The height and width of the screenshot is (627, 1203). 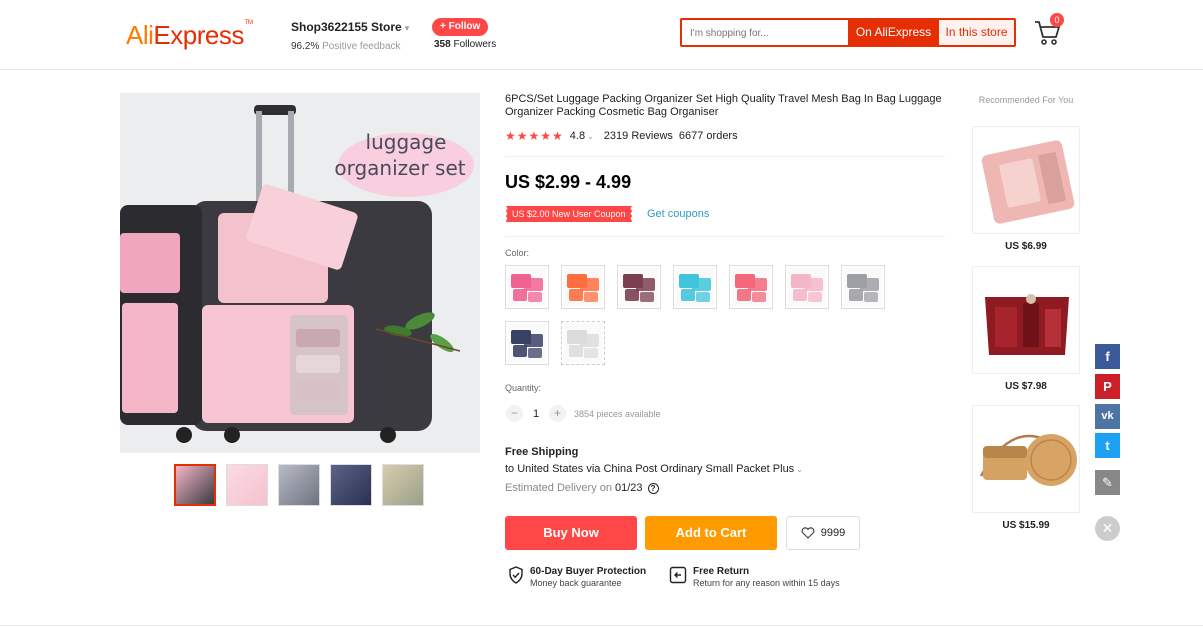 What do you see at coordinates (808, 533) in the screenshot?
I see `heart-icon` at bounding box center [808, 533].